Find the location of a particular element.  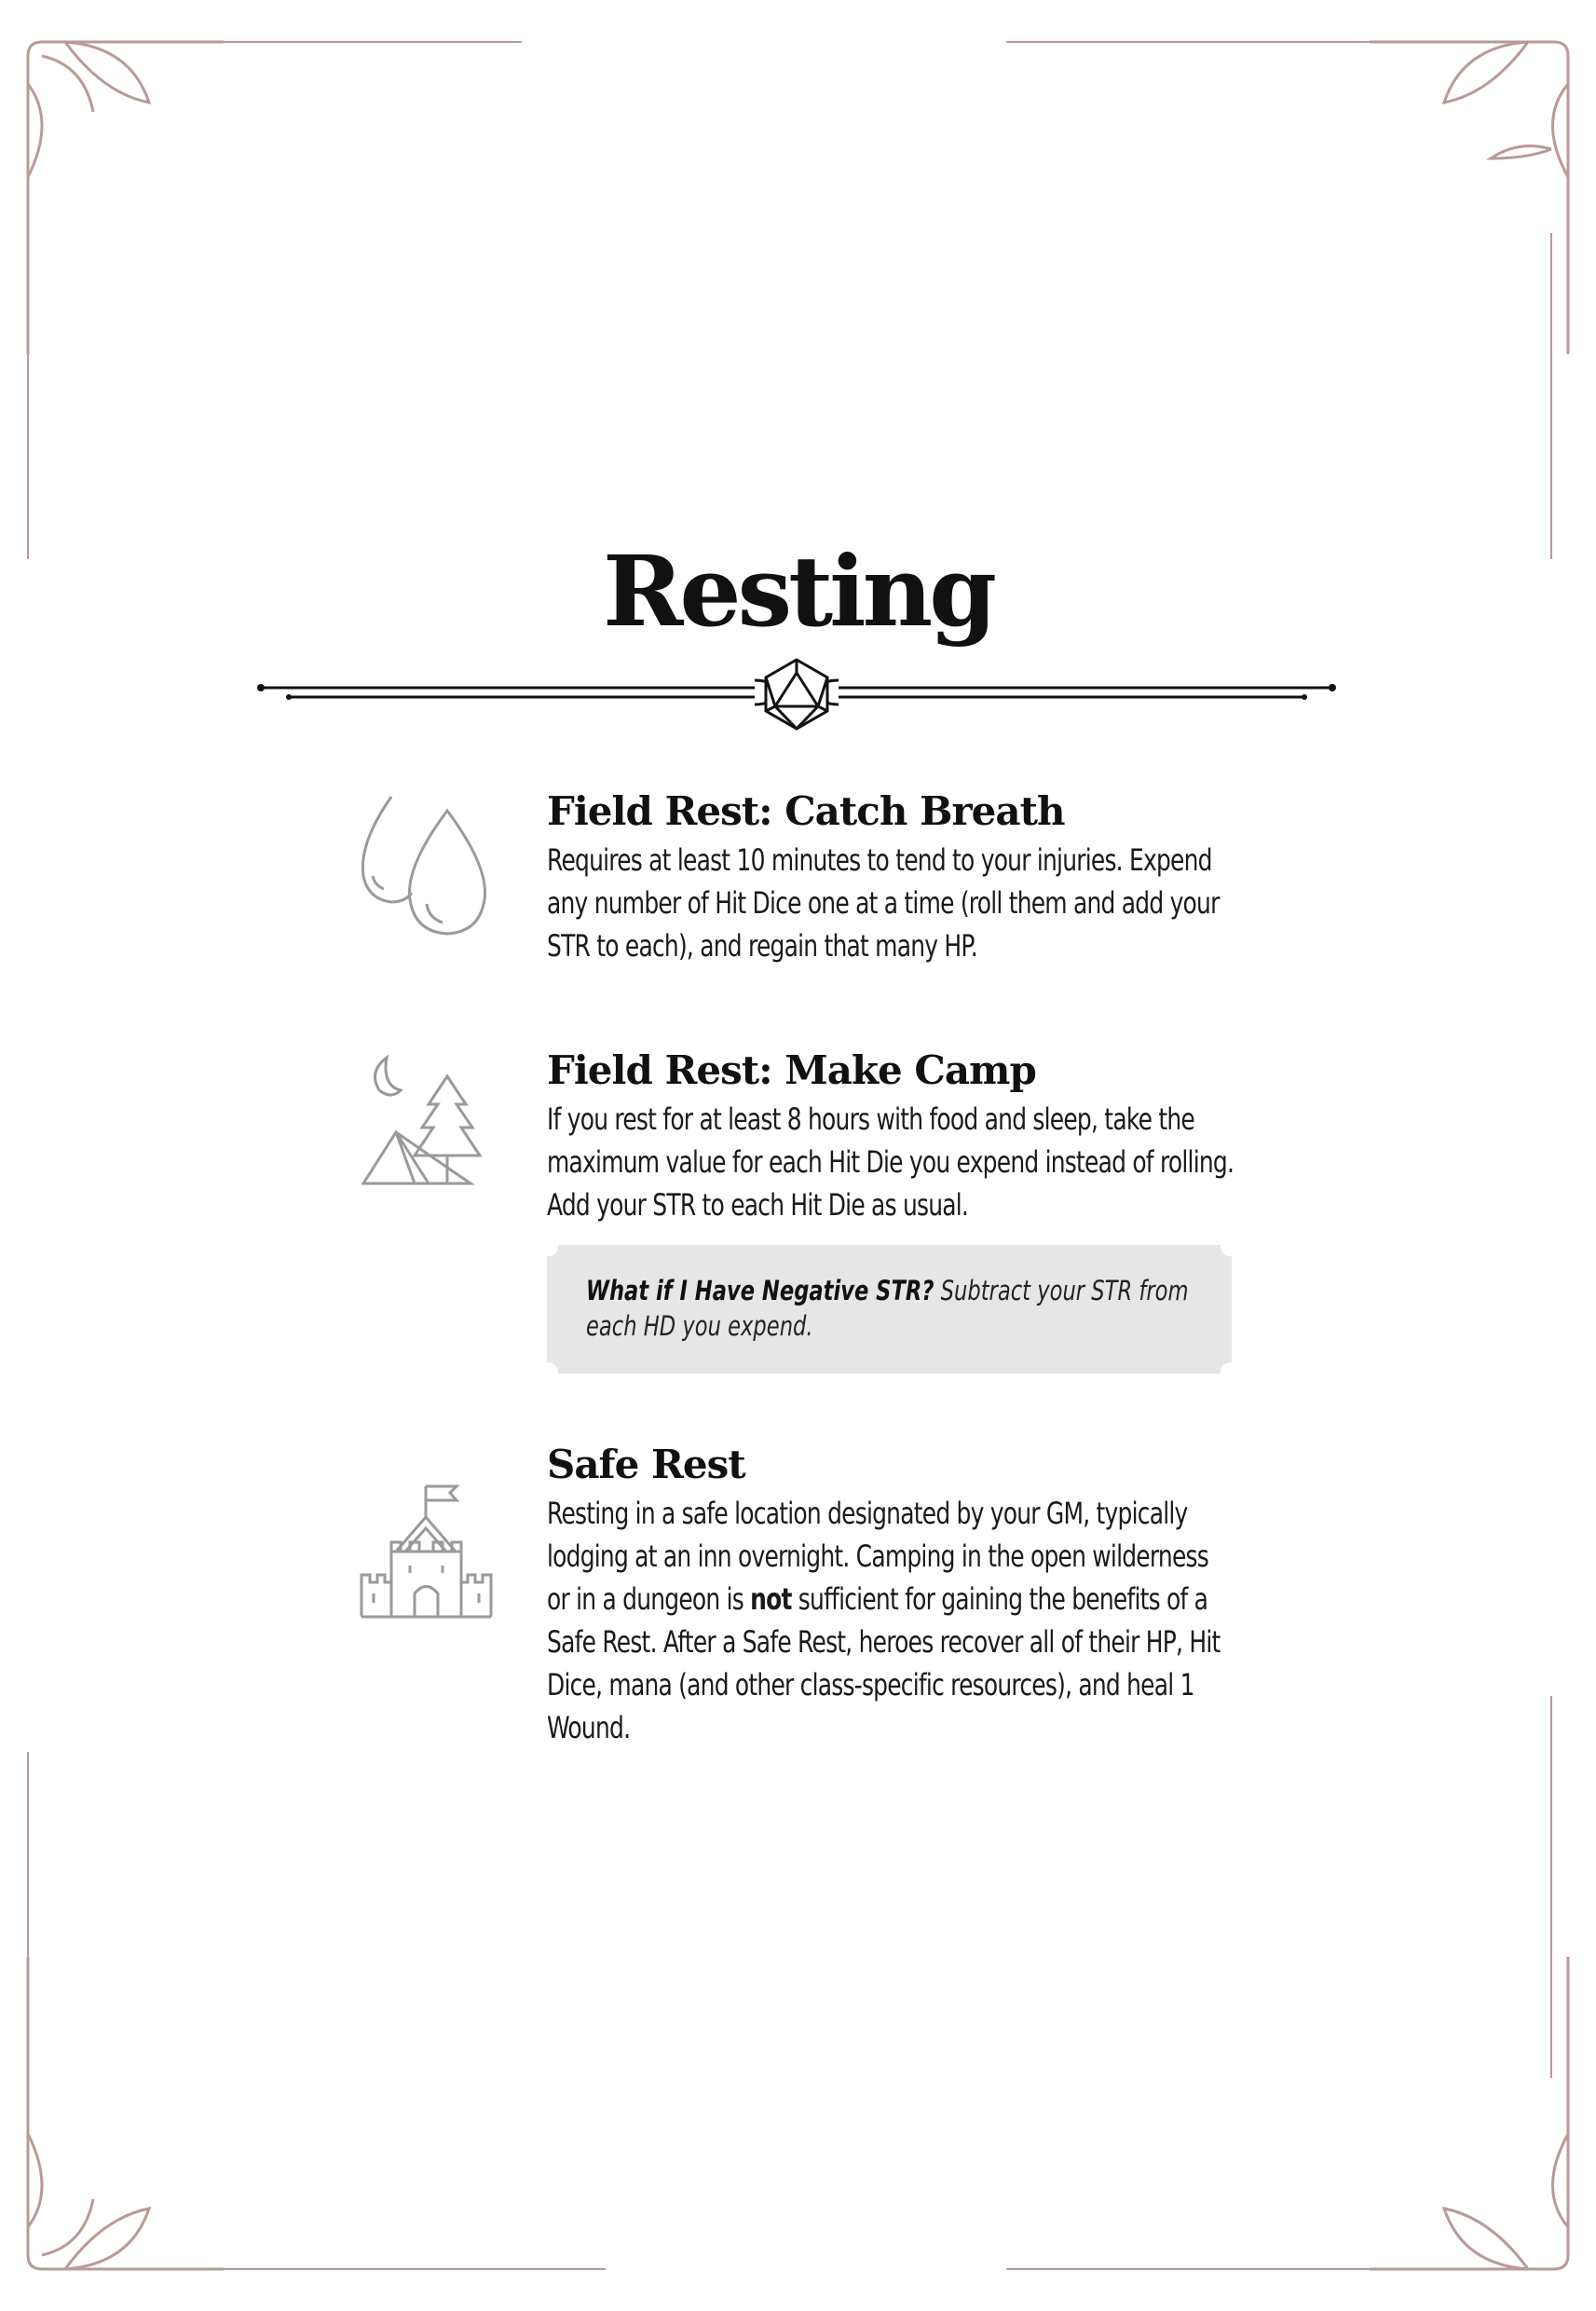

page-title: Resting is located at coordinates (799, 591).